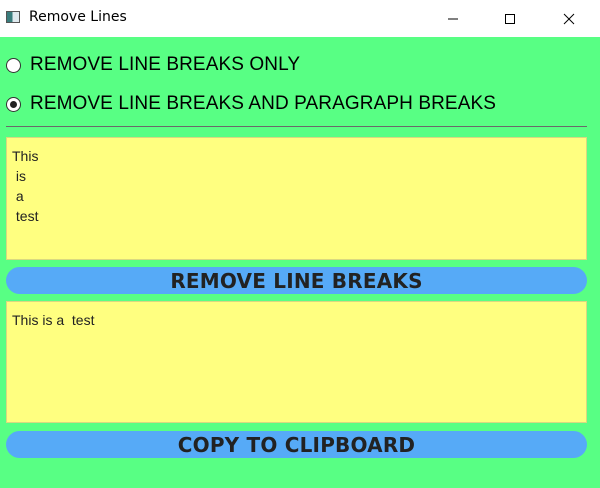 The image size is (600, 488). I want to click on maximize-icon, so click(510, 18).